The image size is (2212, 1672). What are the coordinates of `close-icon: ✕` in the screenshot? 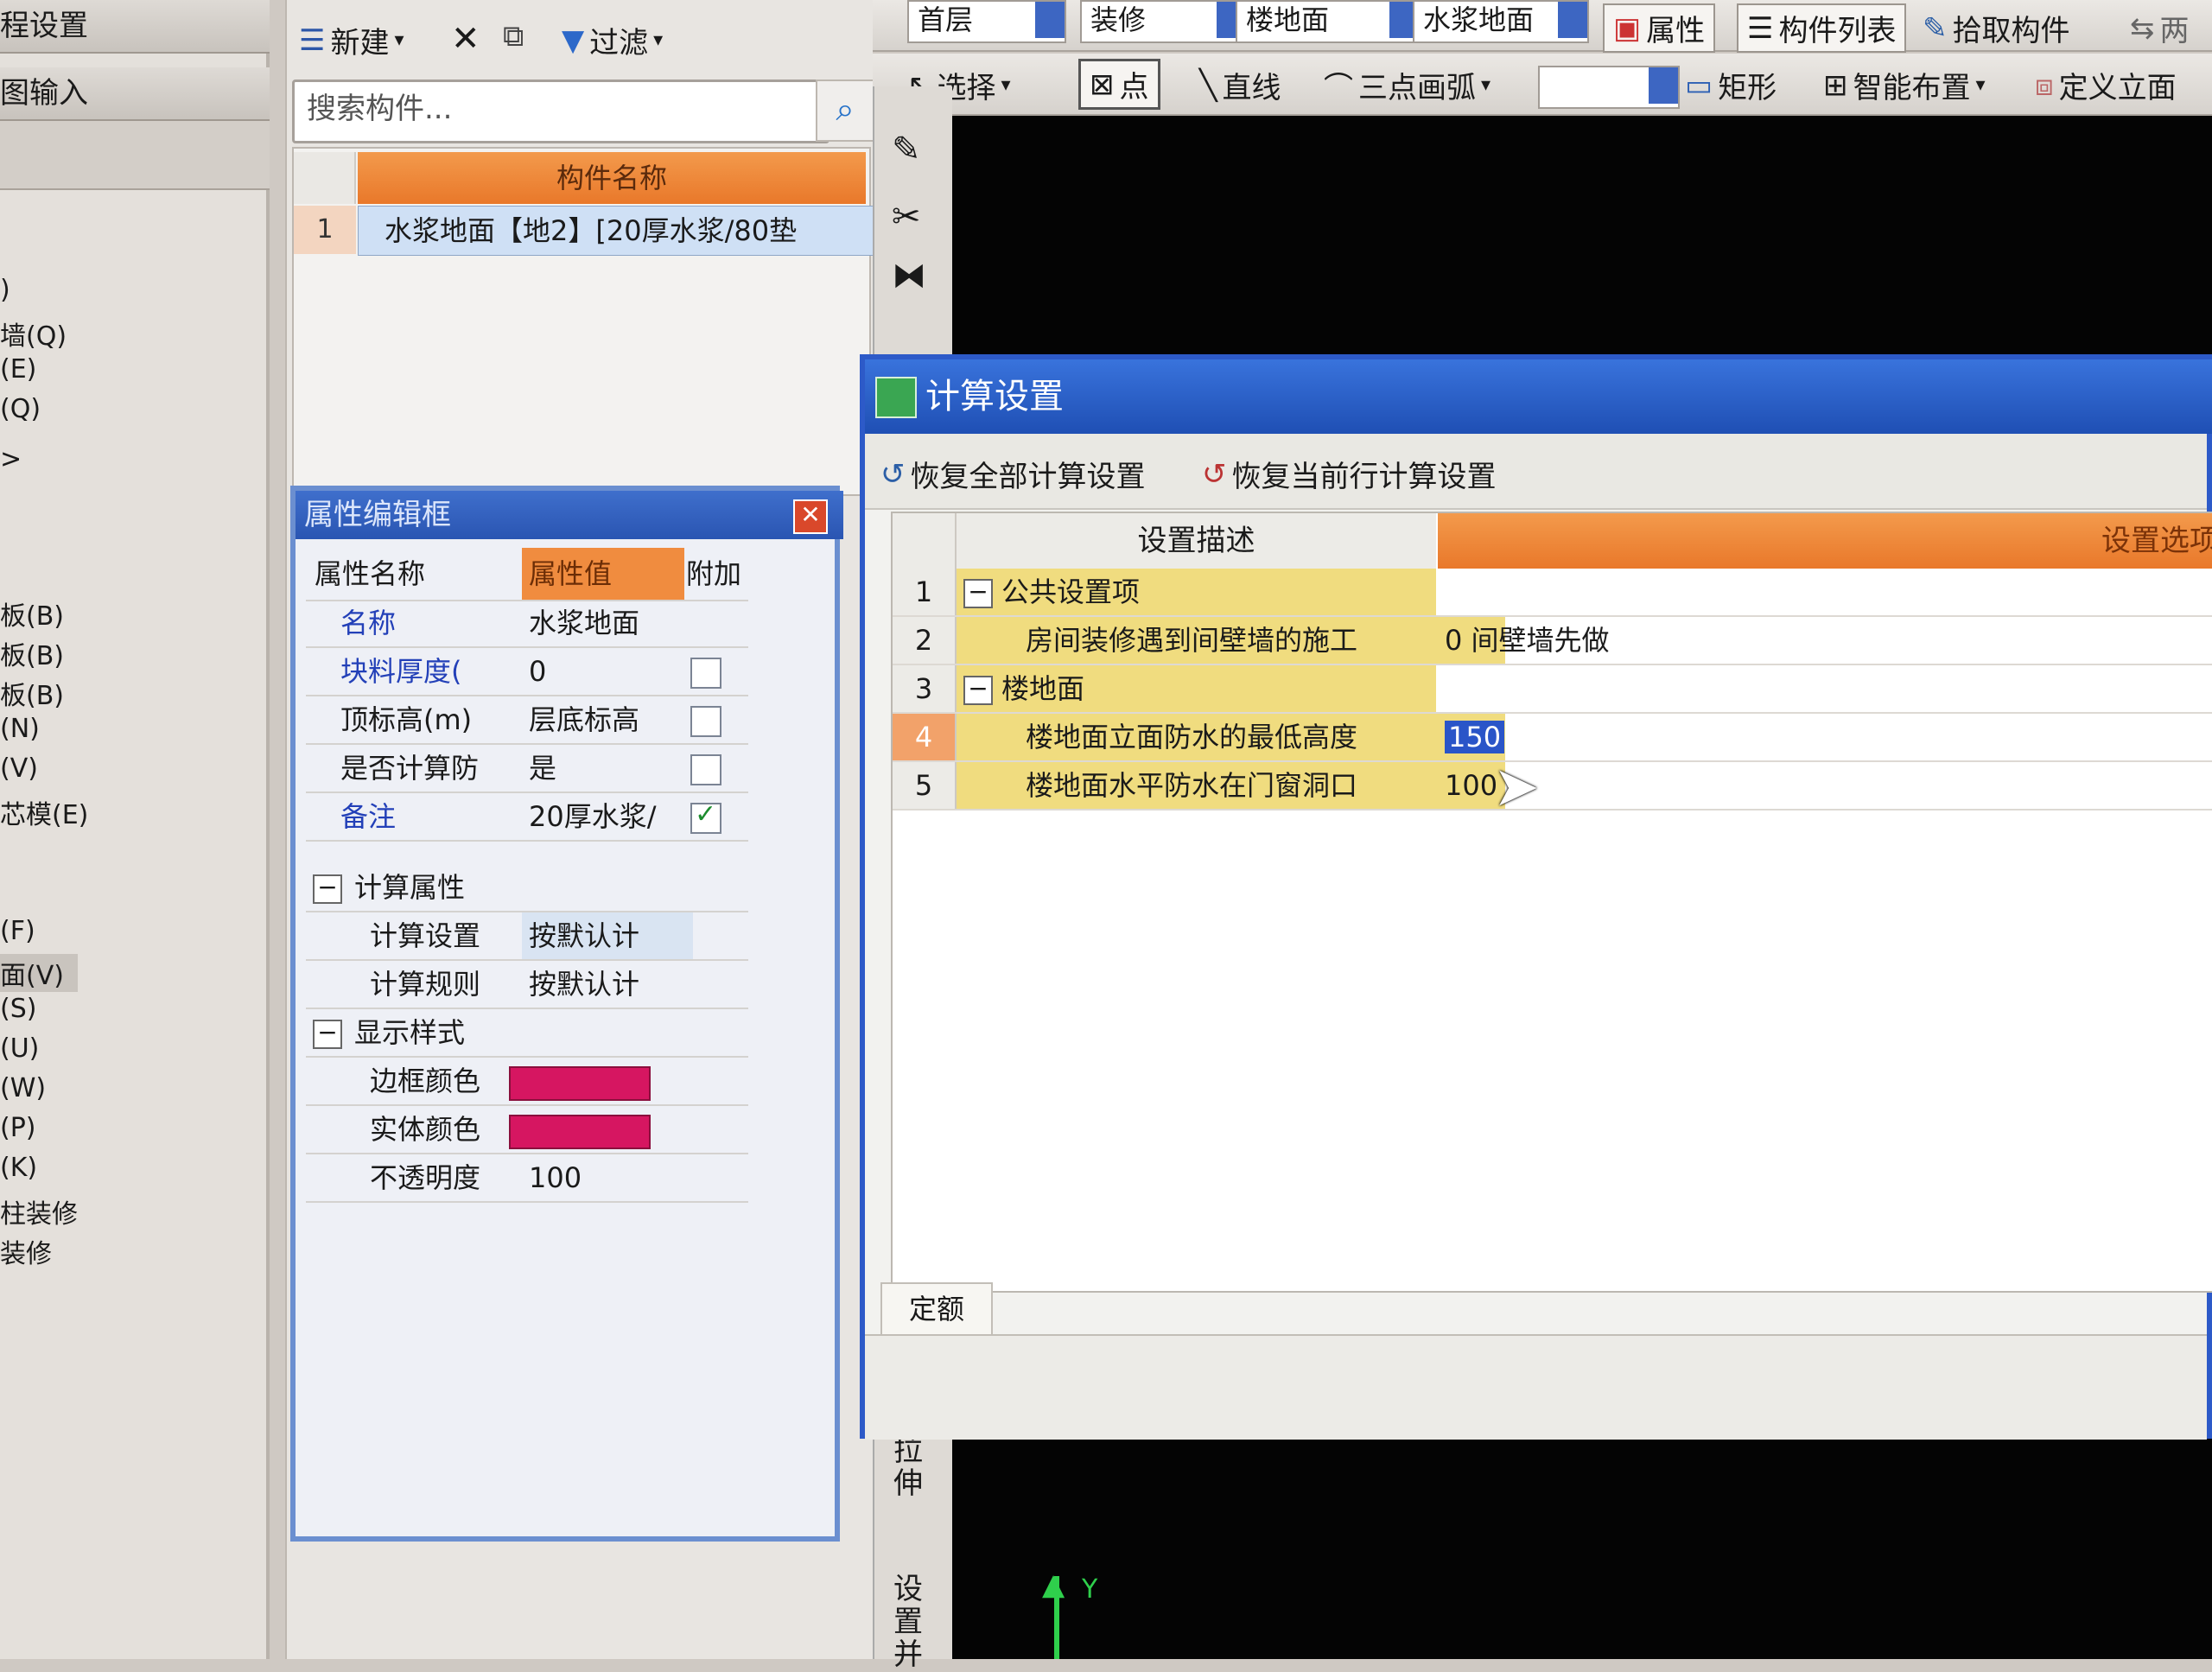 It's located at (810, 516).